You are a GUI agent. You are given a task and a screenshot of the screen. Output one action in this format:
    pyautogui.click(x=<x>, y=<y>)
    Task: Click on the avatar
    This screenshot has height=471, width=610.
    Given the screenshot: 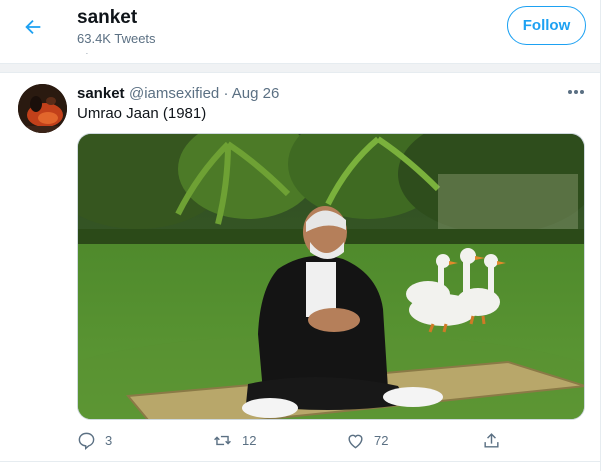 What is the action you would take?
    pyautogui.click(x=42, y=108)
    